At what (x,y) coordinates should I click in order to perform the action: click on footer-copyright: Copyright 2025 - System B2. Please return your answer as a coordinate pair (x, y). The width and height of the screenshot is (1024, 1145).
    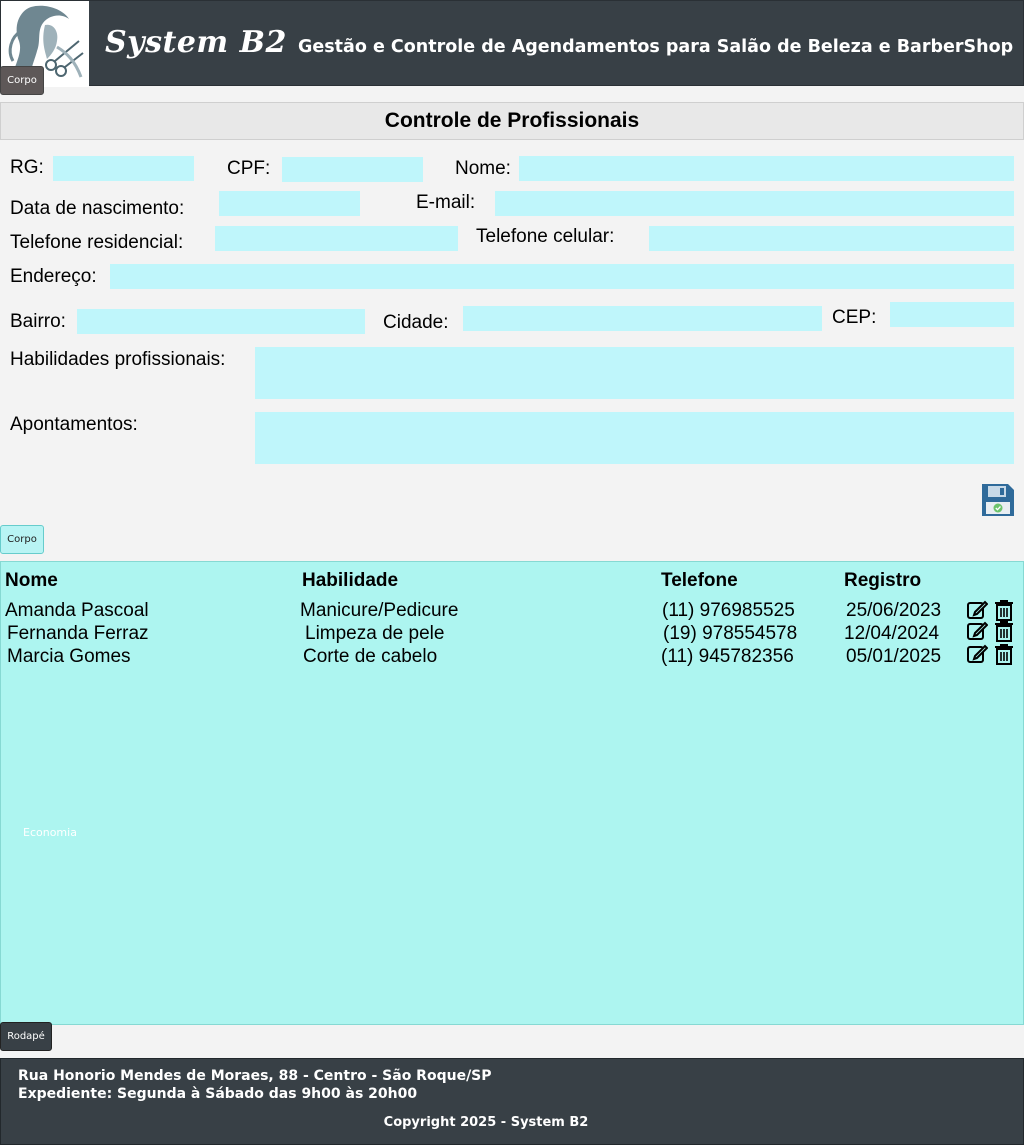
    Looking at the image, I should click on (486, 1122).